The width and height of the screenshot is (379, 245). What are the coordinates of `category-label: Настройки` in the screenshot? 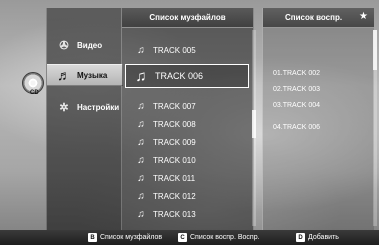 It's located at (98, 107).